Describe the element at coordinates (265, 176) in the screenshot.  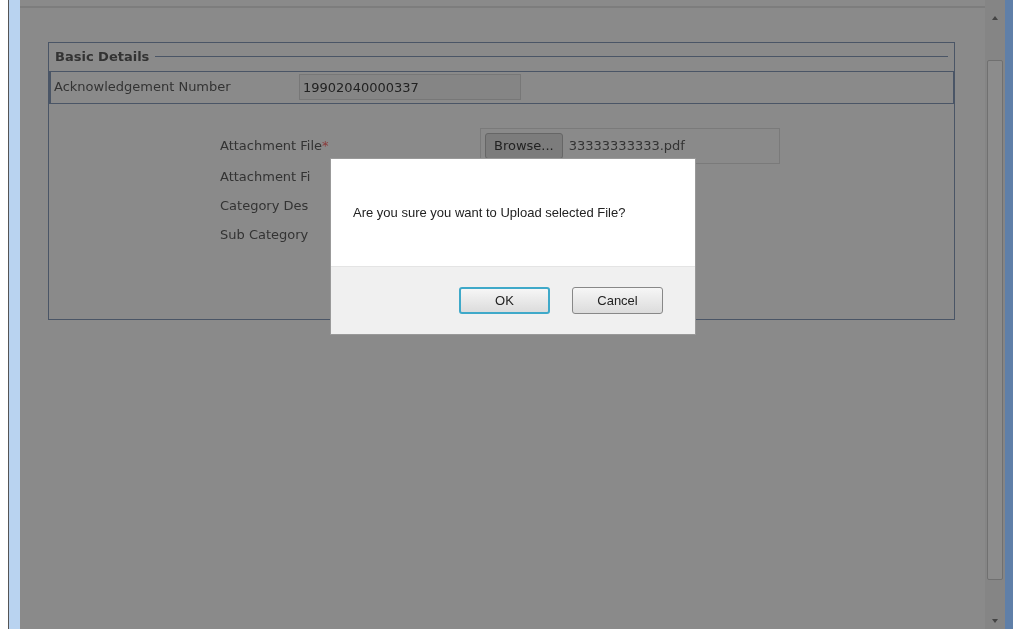
I see `field-label: Attachment Fi` at that location.